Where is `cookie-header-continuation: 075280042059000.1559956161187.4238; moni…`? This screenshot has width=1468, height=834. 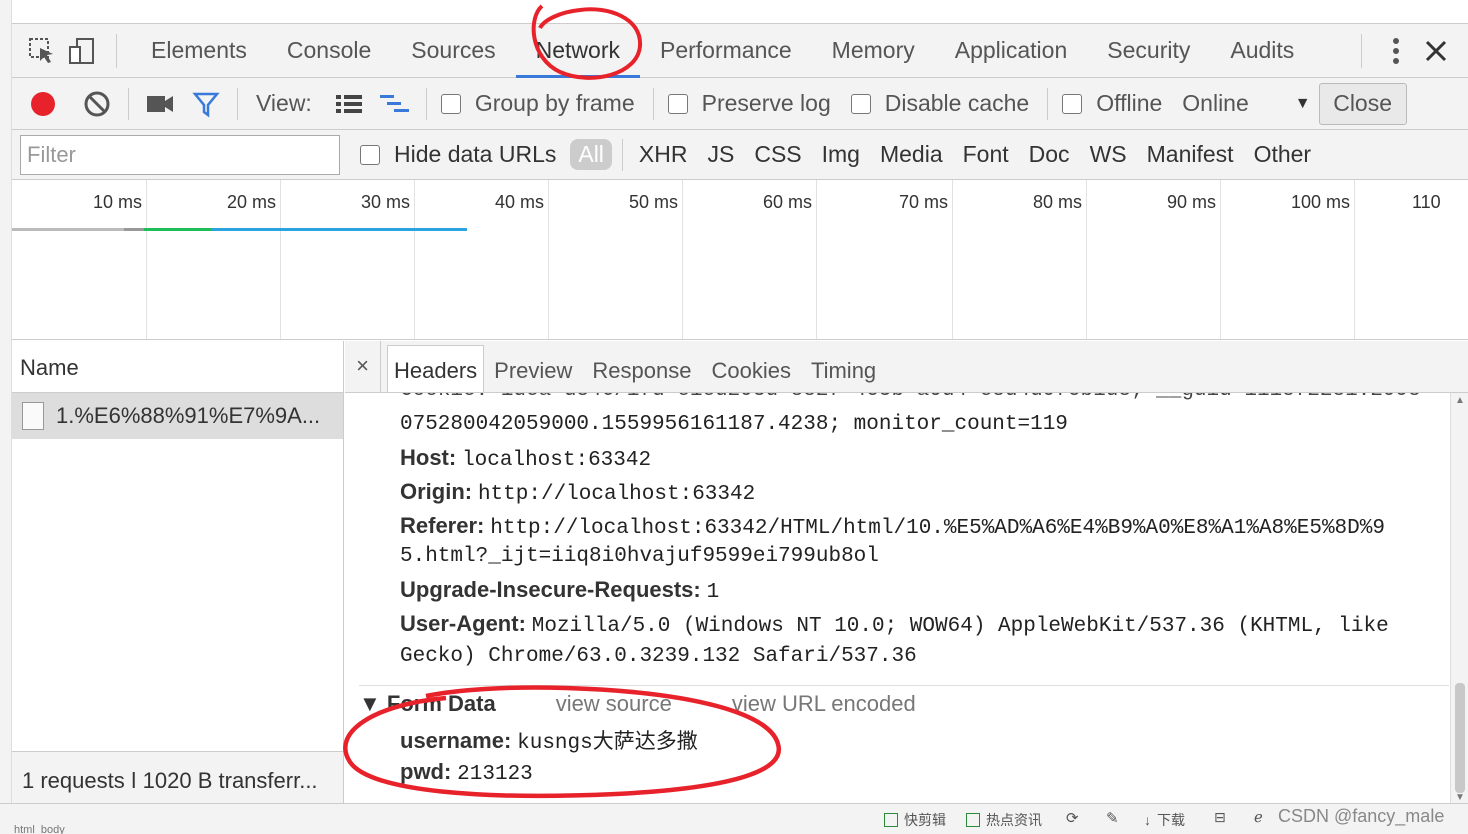
cookie-header-continuation: 075280042059000.1559956161187.4238; moni… is located at coordinates (734, 424).